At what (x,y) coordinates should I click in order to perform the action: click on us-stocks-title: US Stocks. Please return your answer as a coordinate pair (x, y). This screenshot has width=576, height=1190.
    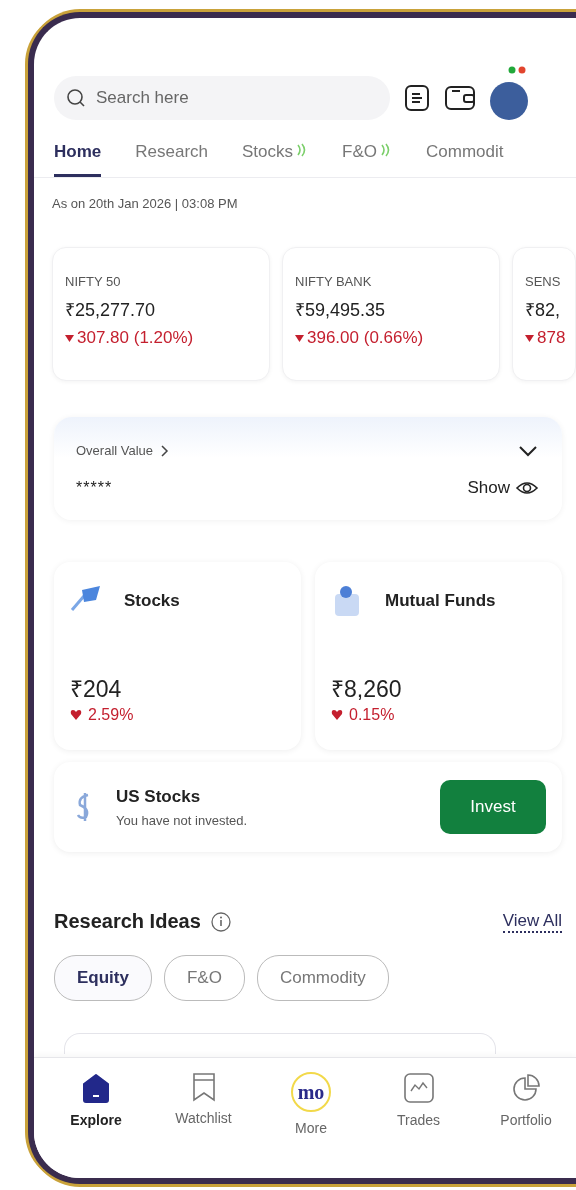
    Looking at the image, I should click on (159, 796).